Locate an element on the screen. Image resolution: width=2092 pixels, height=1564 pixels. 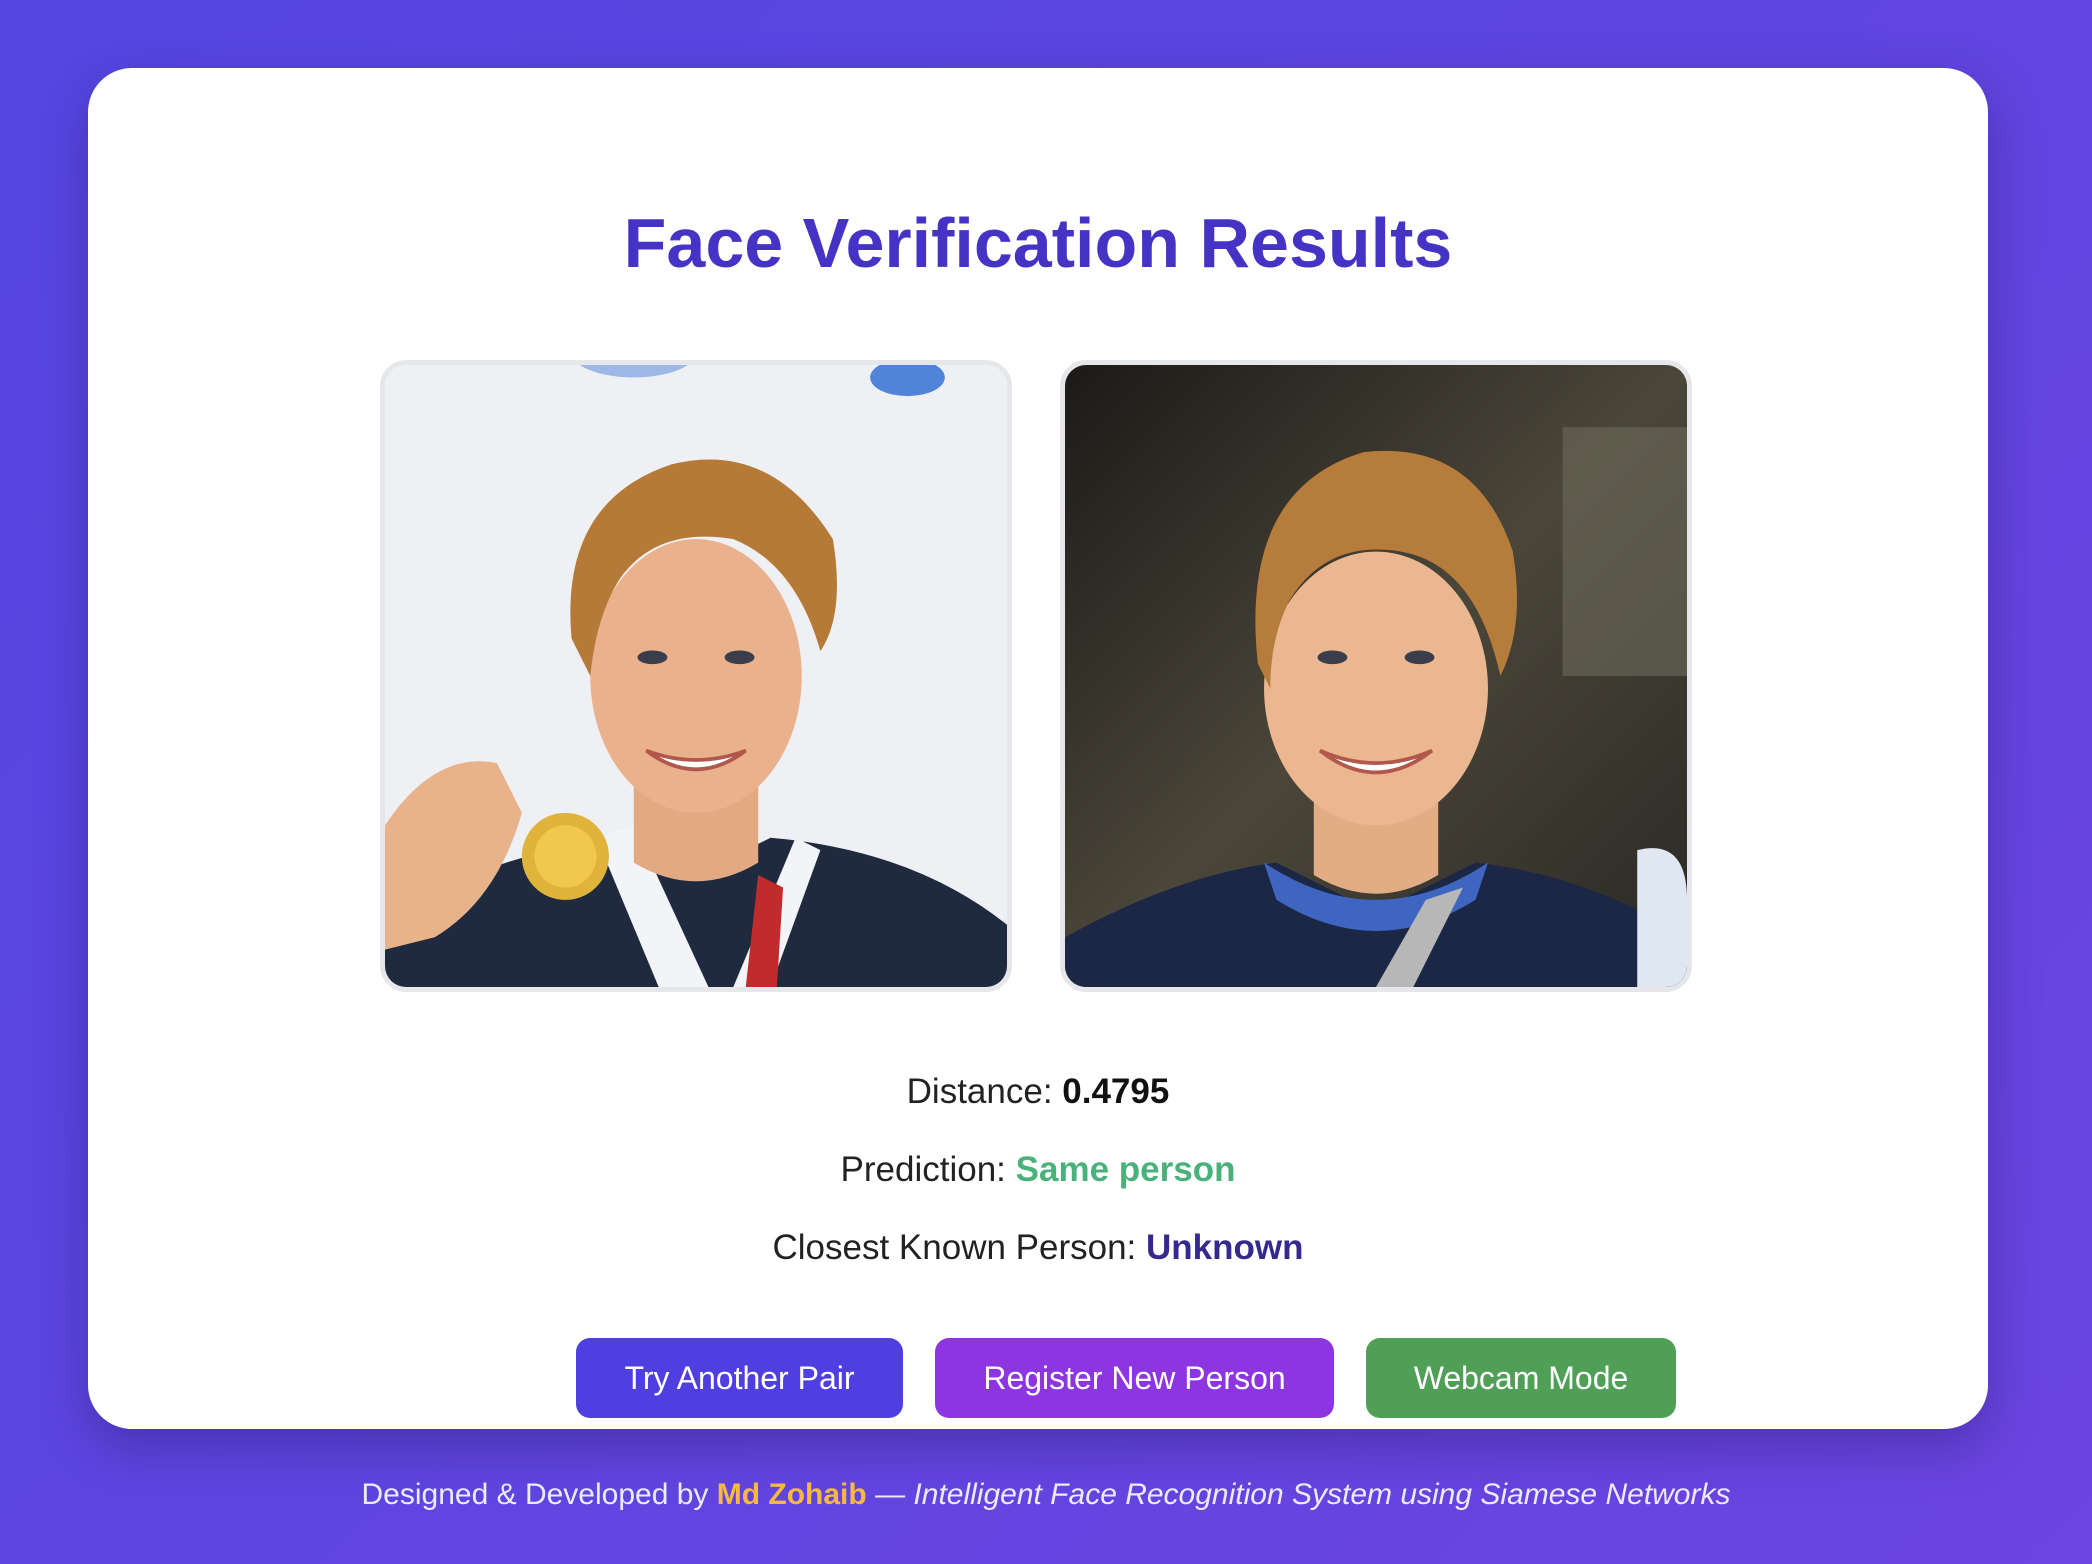
distance-value: 0.4795 is located at coordinates (1116, 1091).